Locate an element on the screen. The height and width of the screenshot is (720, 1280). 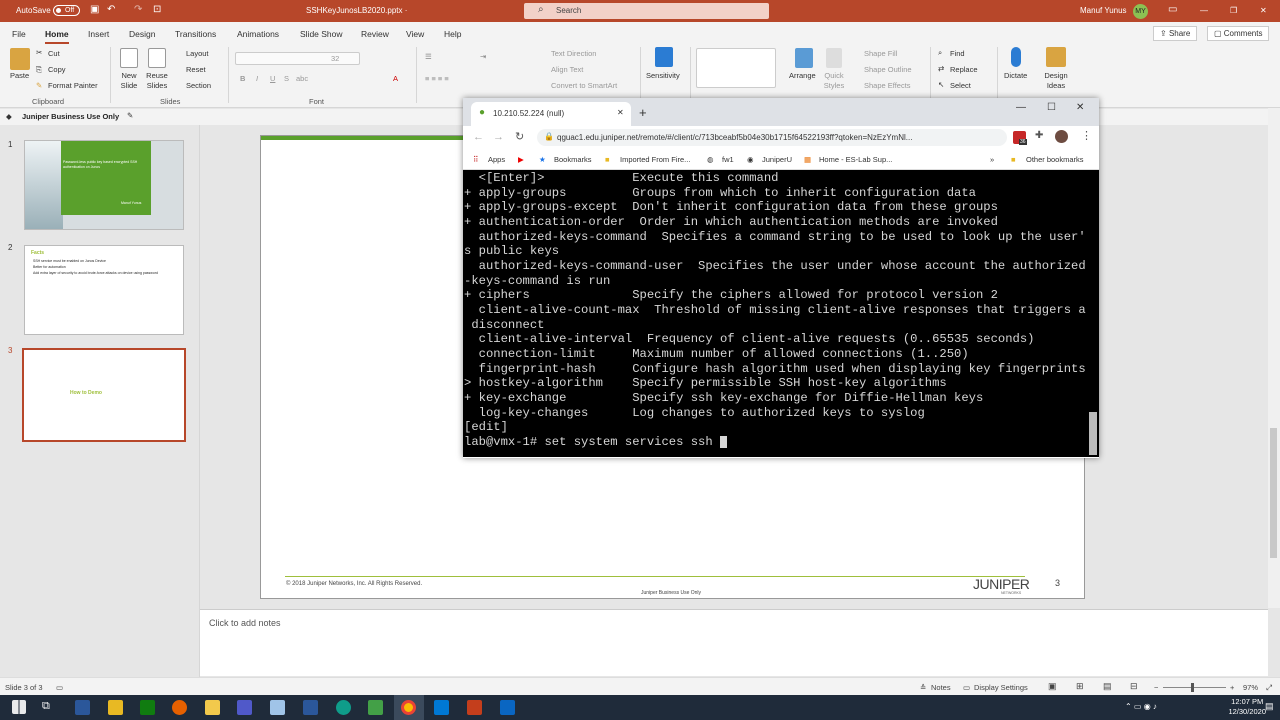
font-name-field is located at coordinates (297, 58).